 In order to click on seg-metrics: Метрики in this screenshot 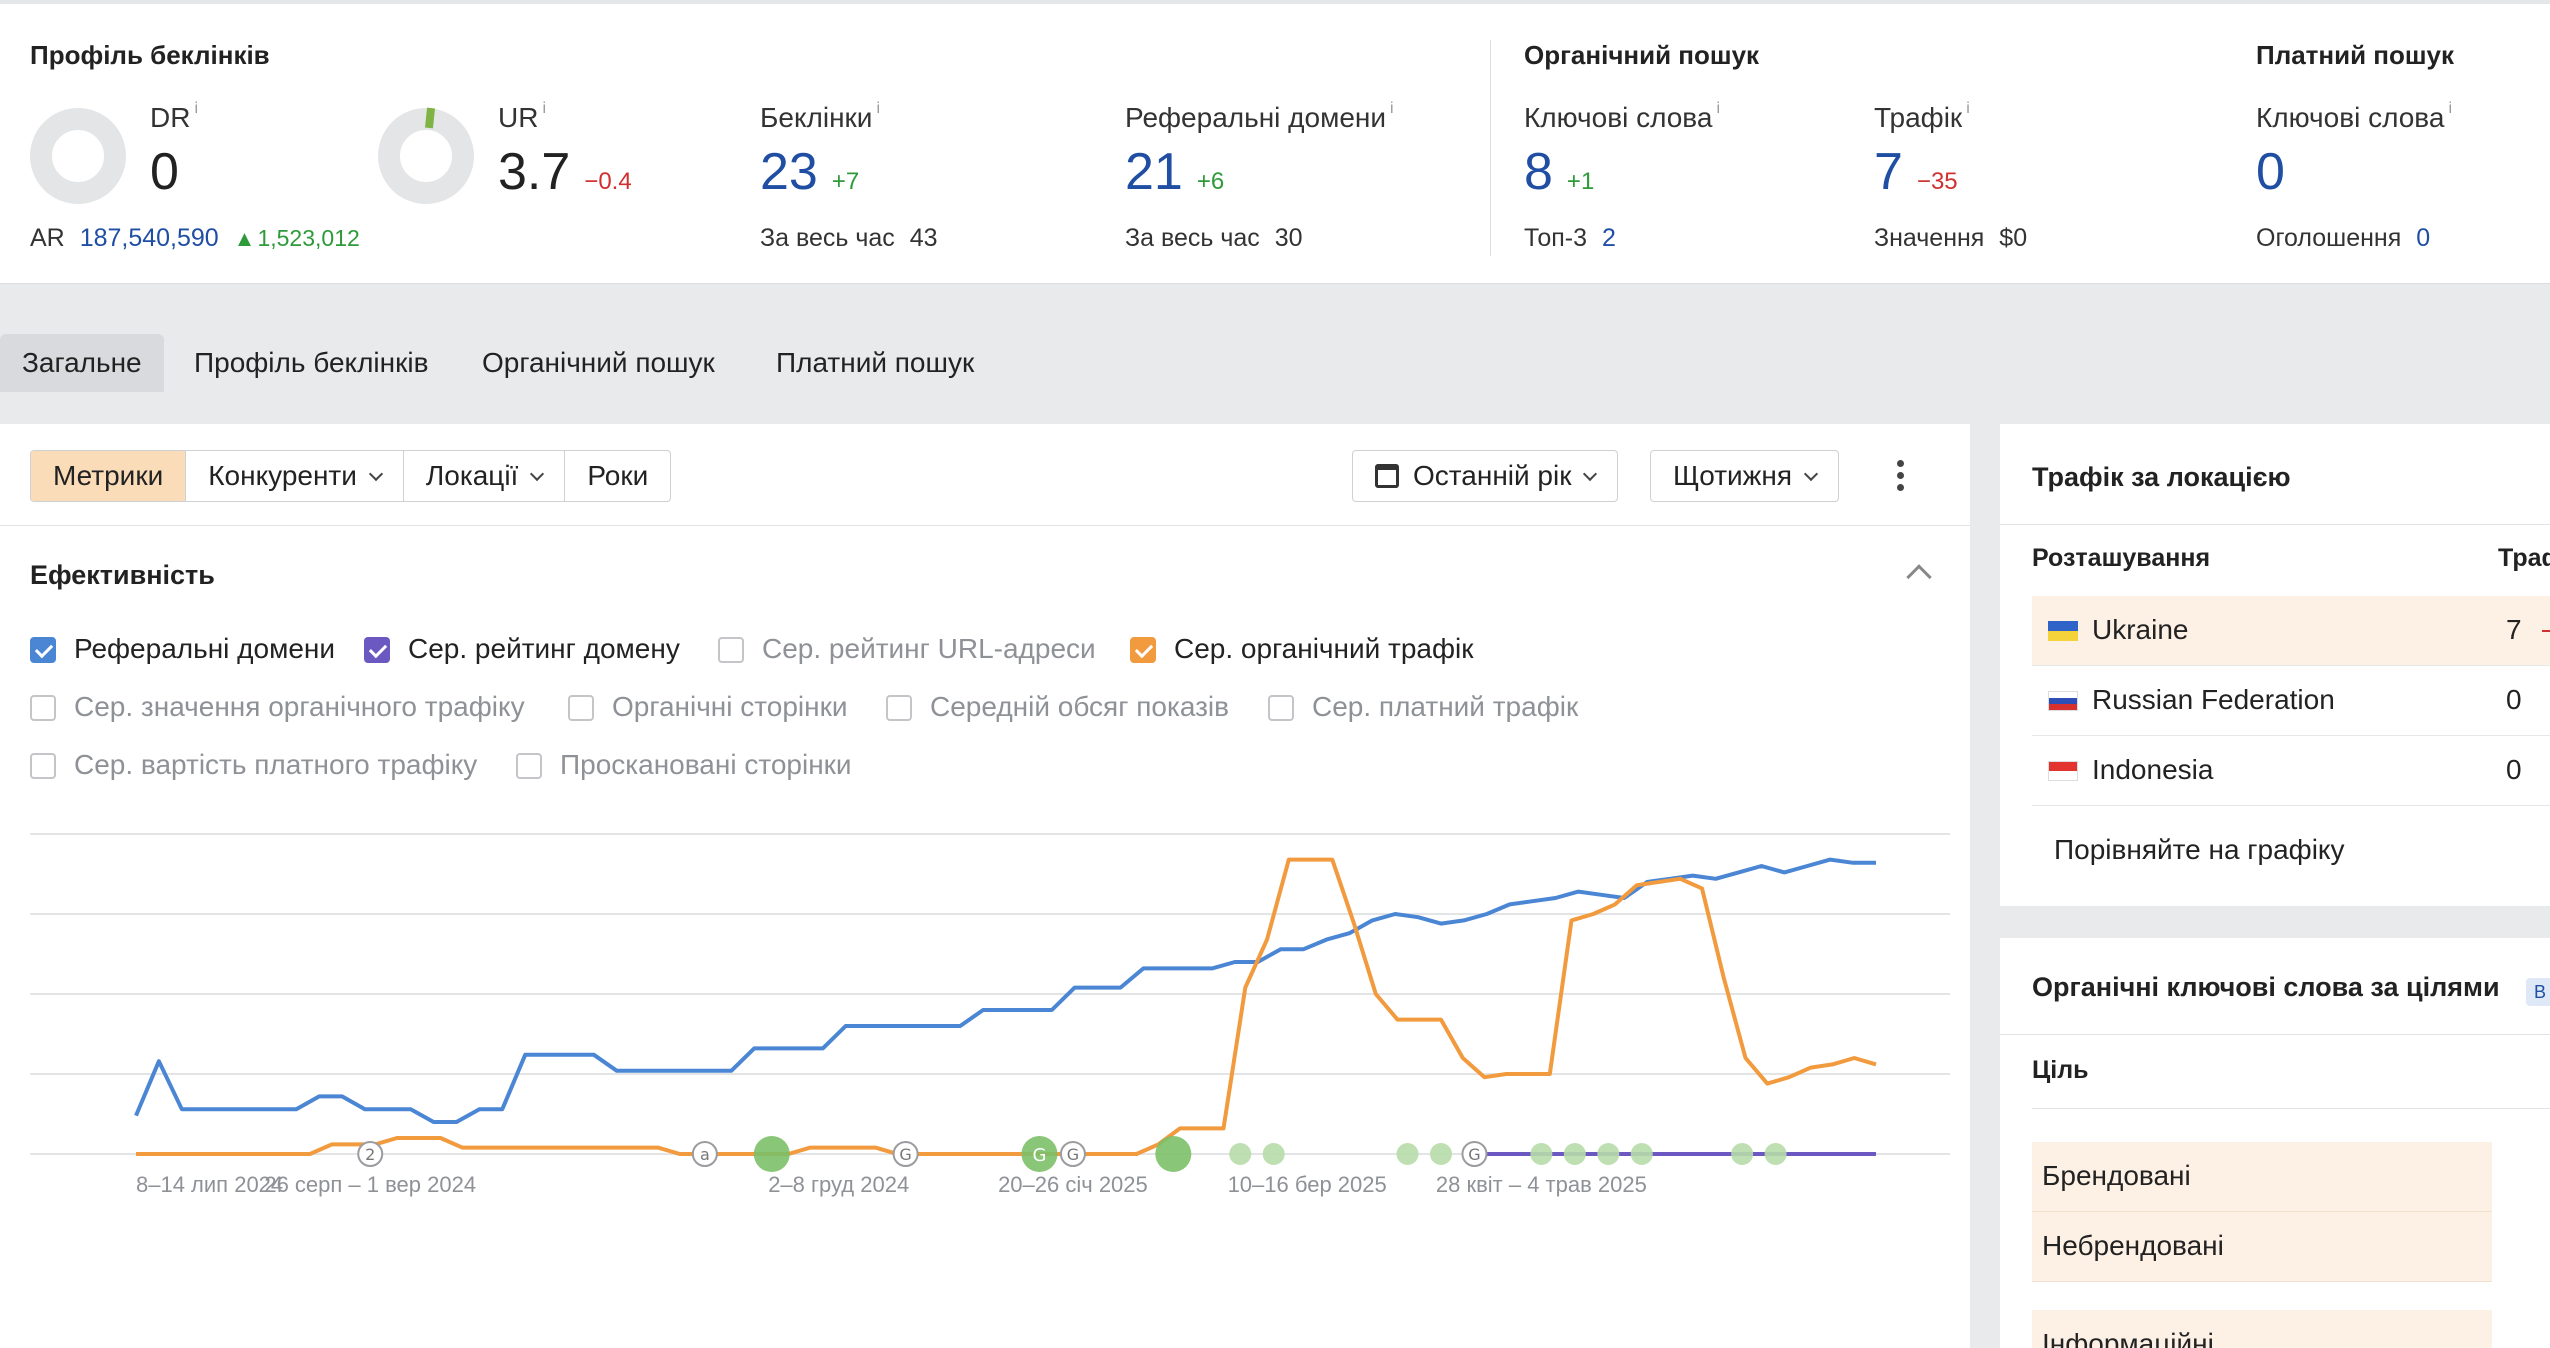, I will do `click(109, 476)`.